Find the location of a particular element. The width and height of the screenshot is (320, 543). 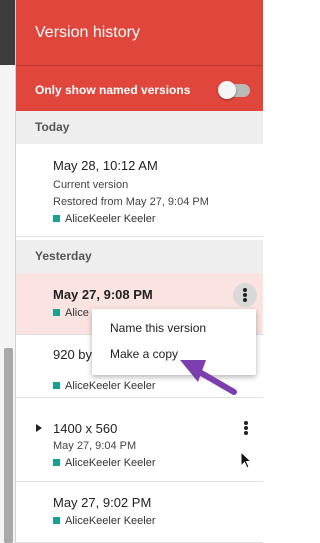

version-subtitle: Current version is located at coordinates (91, 185).